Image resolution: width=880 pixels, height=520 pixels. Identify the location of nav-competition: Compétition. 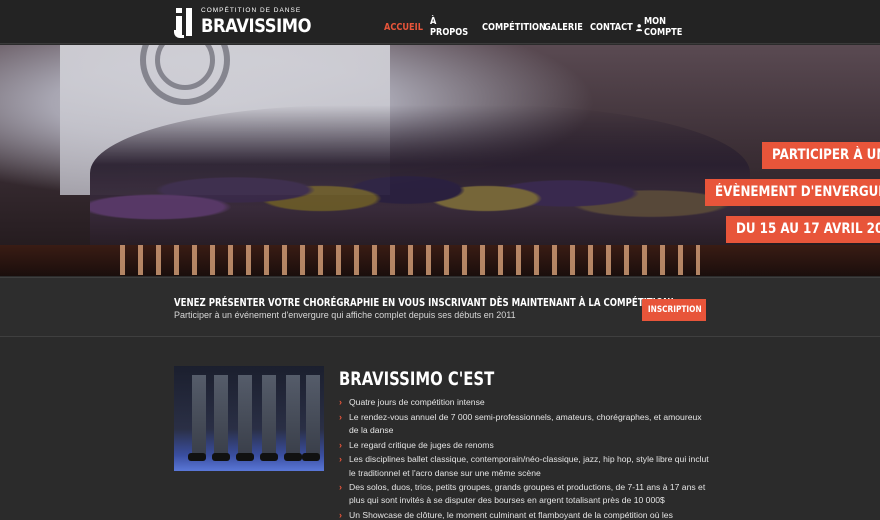
(514, 27).